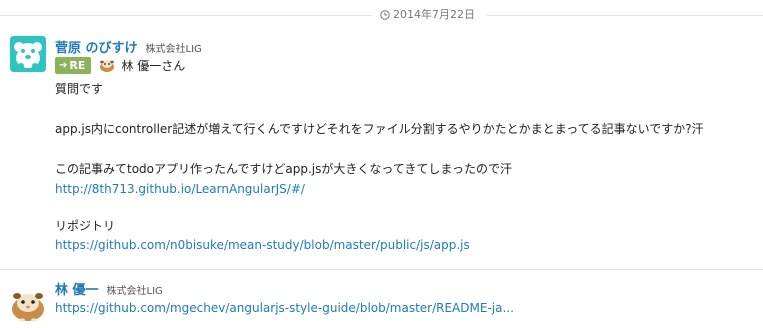  I want to click on divider-line-right, so click(625, 15).